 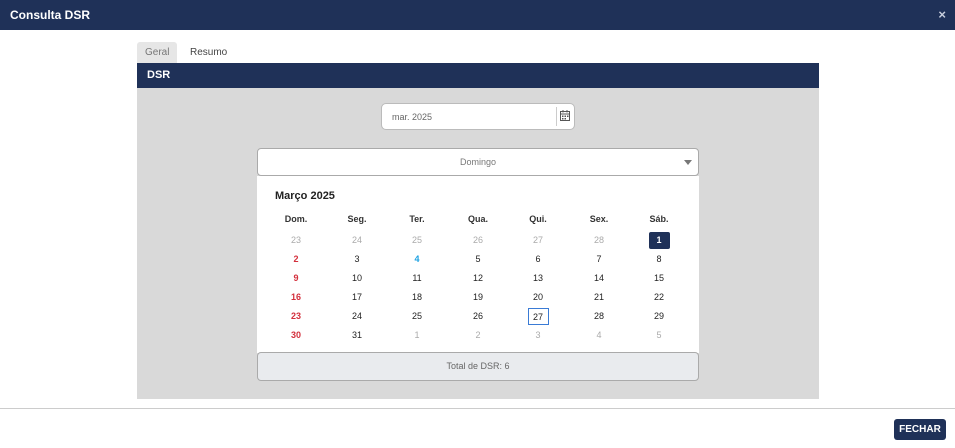 I want to click on calendar-day: 29, so click(x=659, y=316).